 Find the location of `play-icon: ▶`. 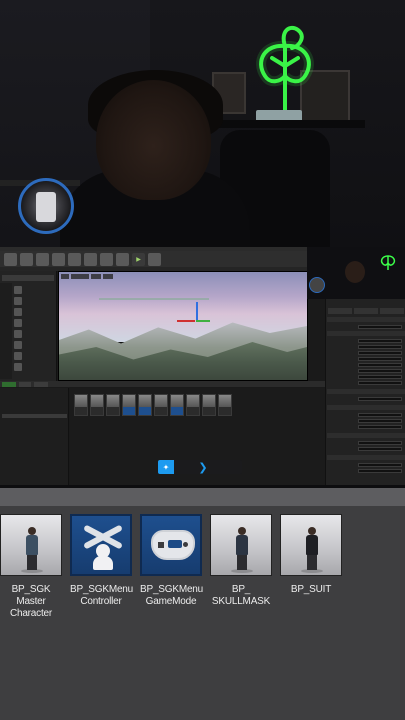

play-icon: ▶ is located at coordinates (138, 259).